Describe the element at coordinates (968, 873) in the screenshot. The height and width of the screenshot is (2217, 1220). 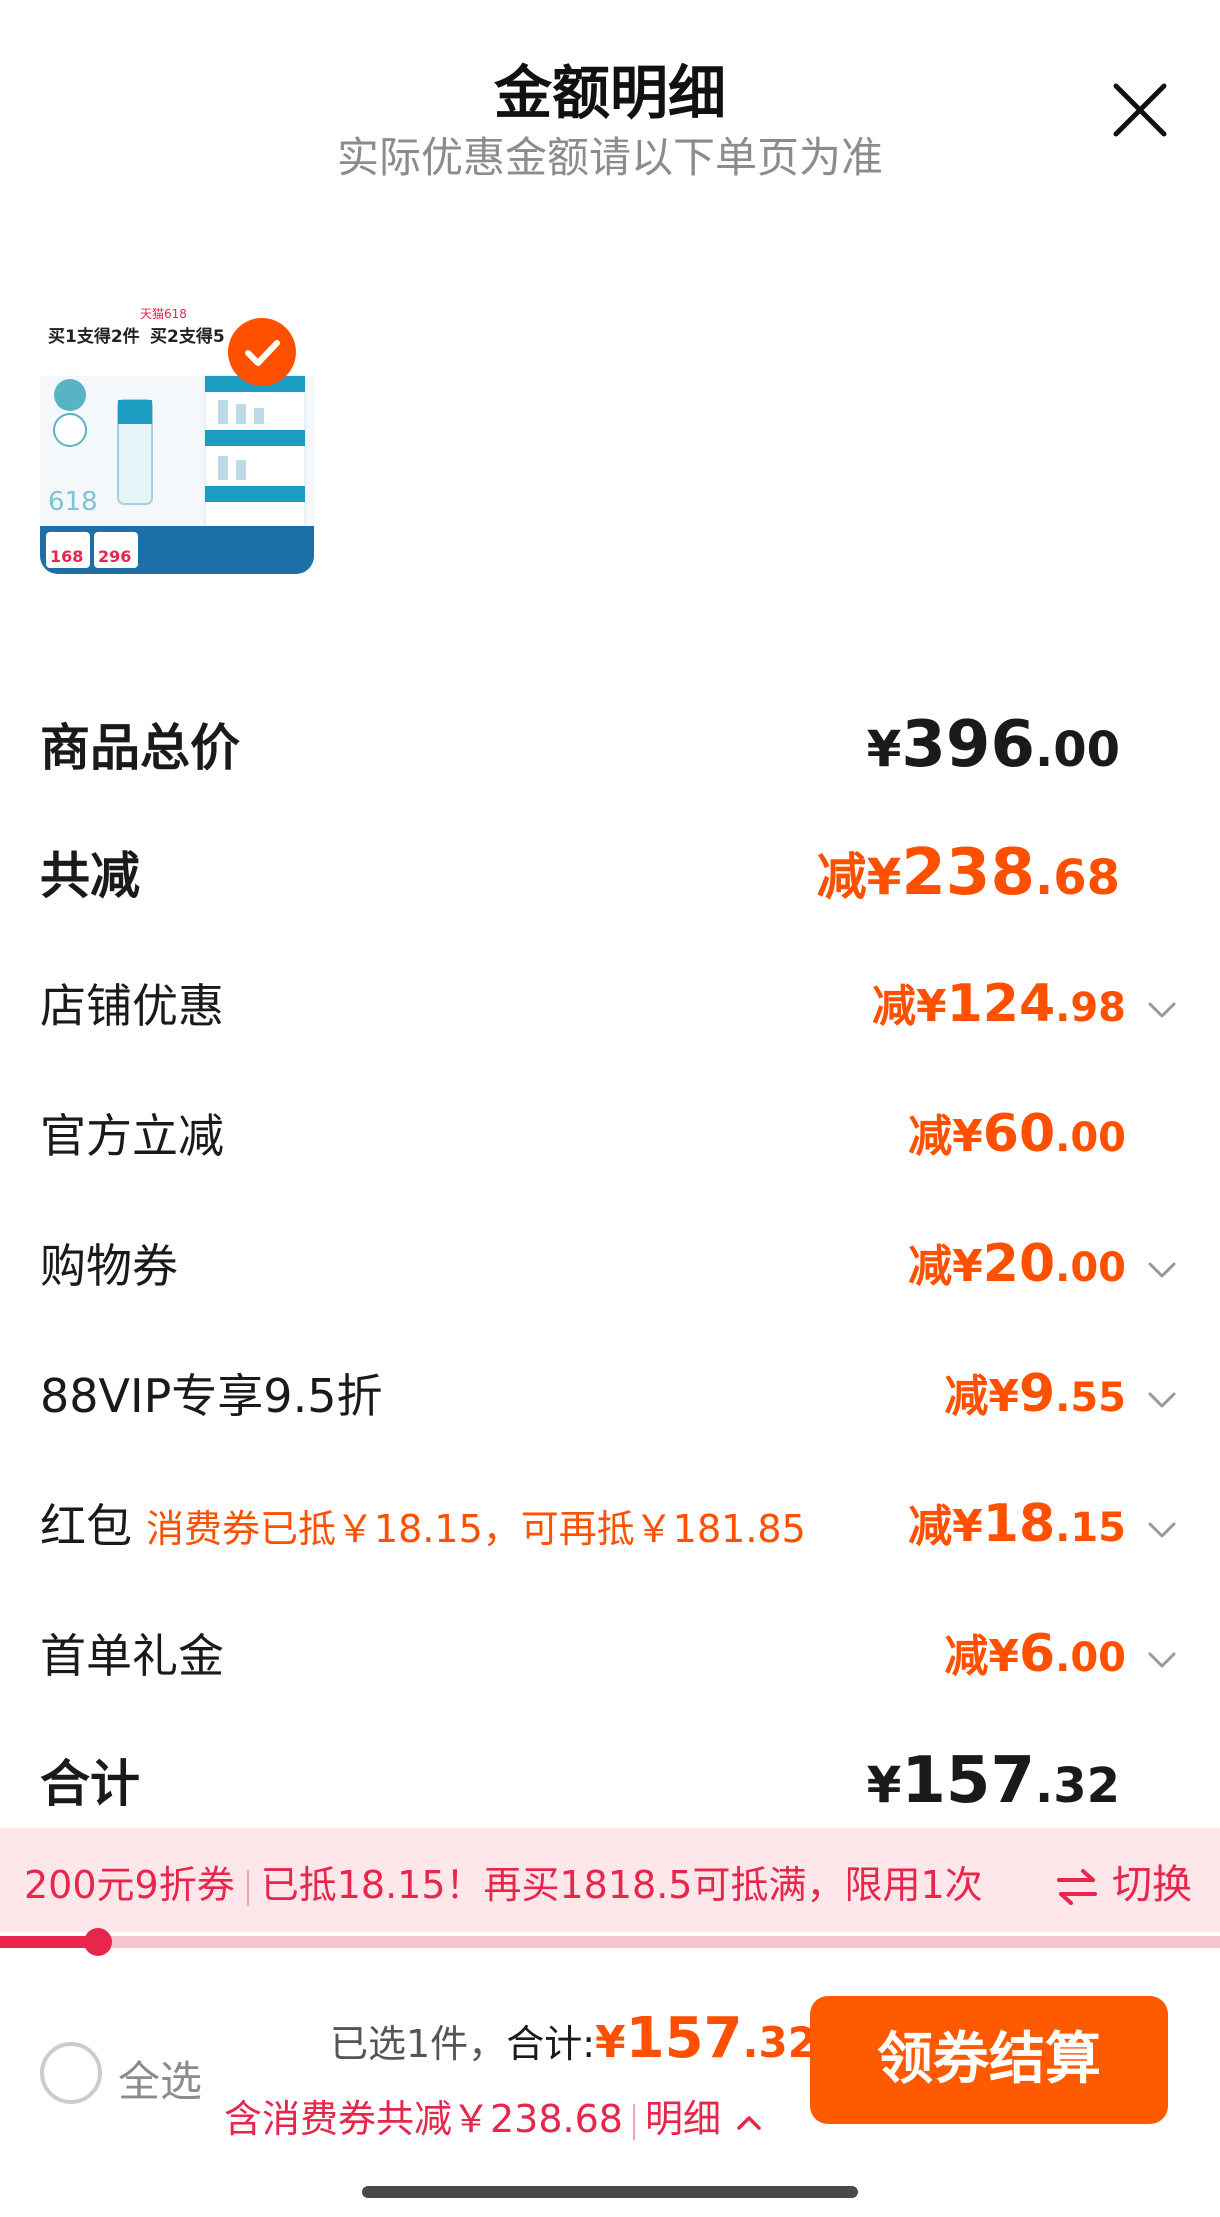
I see `amount-integer: 238` at that location.